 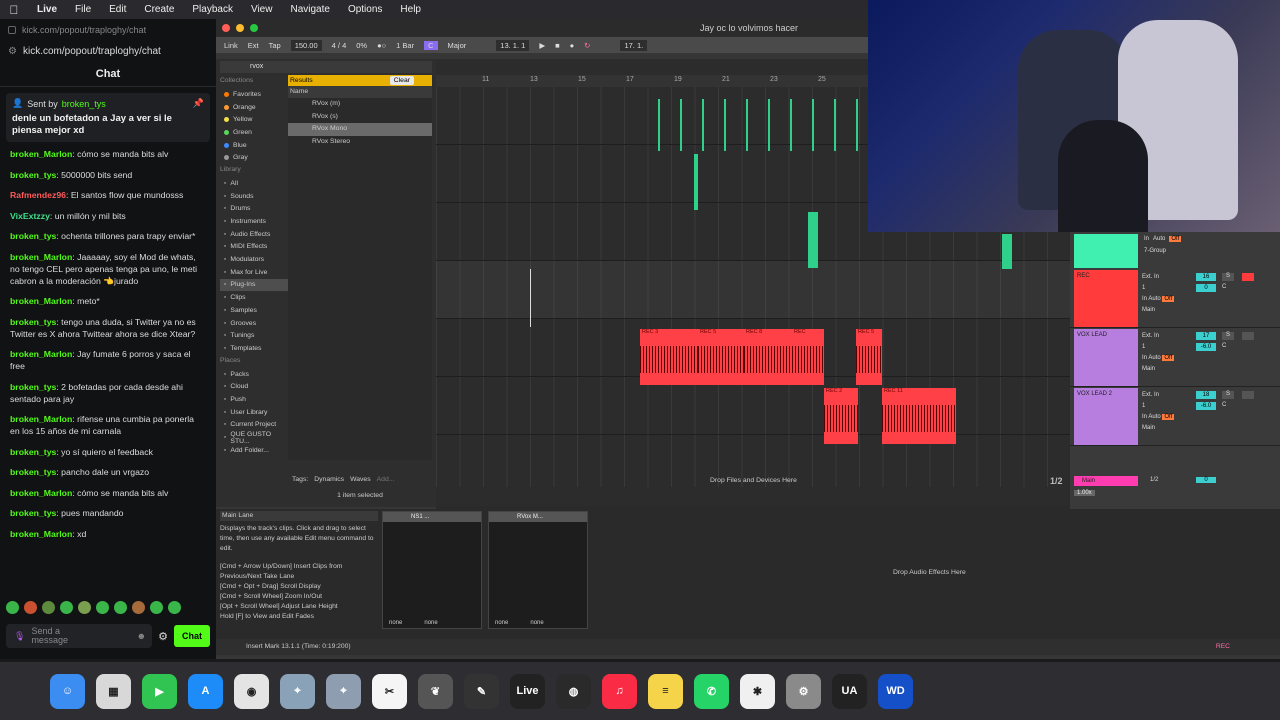 What do you see at coordinates (389, 691) in the screenshot?
I see `dock-capcut-icon: ✂` at bounding box center [389, 691].